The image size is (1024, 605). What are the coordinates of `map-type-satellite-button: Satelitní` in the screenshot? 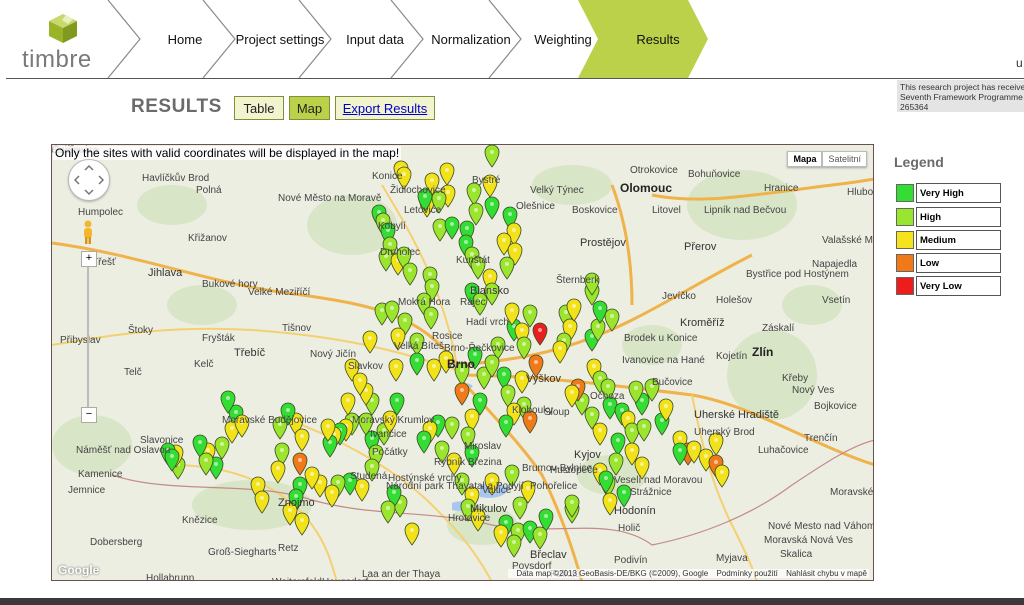 It's located at (844, 159).